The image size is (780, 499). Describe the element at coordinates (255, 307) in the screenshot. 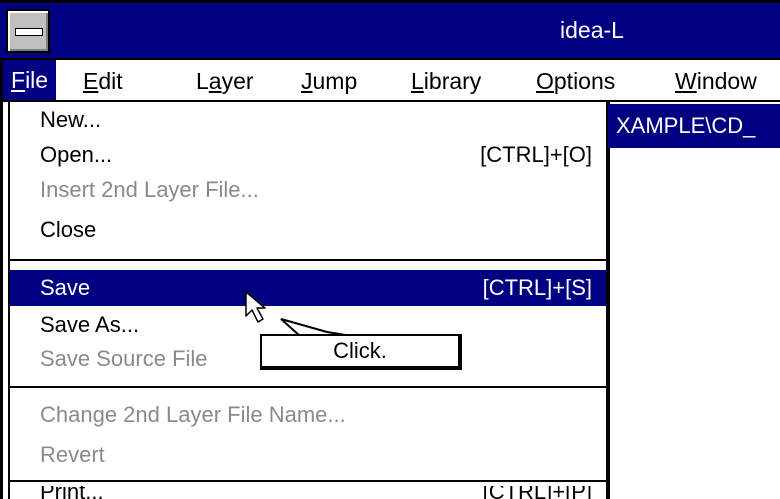

I see `mouse-cursor-icon` at that location.